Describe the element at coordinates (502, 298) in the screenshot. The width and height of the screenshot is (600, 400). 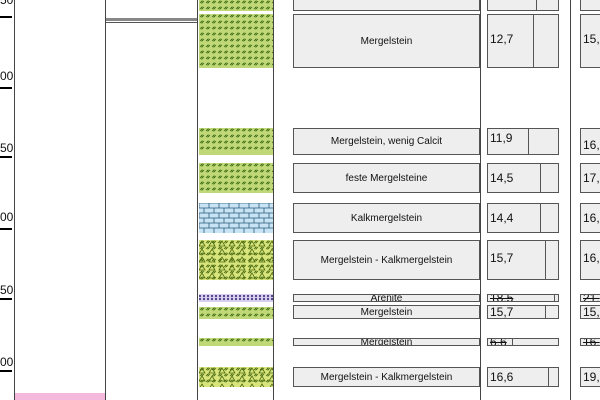
I see `value-text: 18,5` at that location.